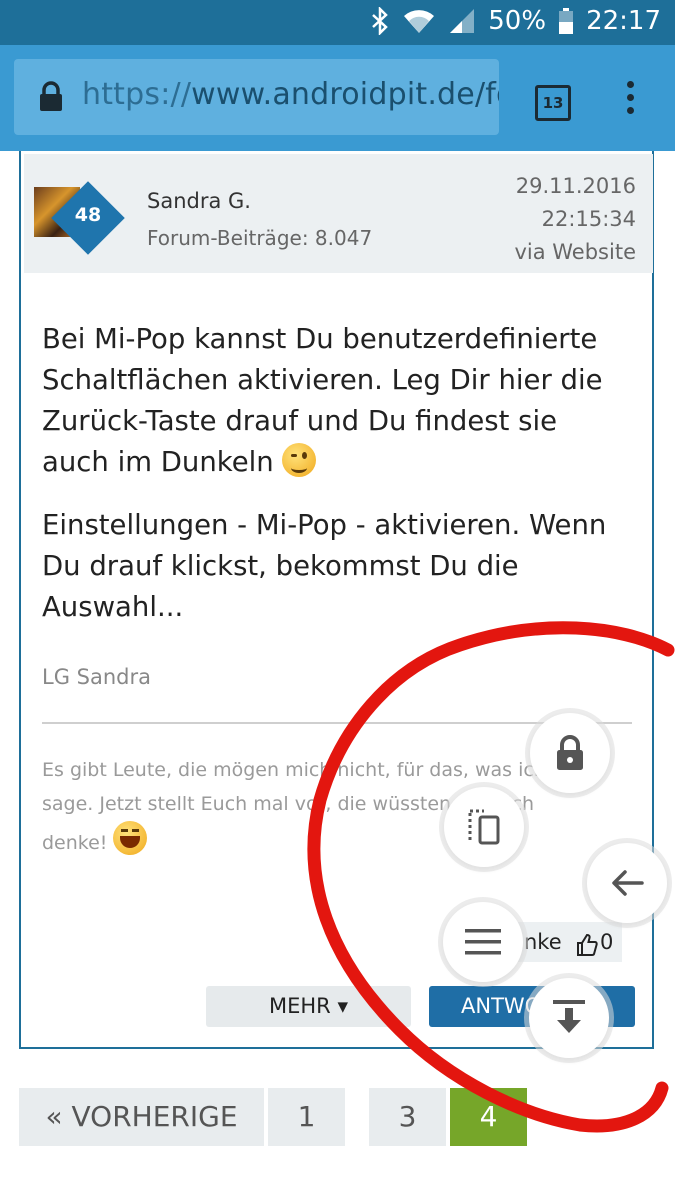 The image size is (675, 1200). I want to click on url-text: https://www.androidpit.de/foru, so click(290, 94).